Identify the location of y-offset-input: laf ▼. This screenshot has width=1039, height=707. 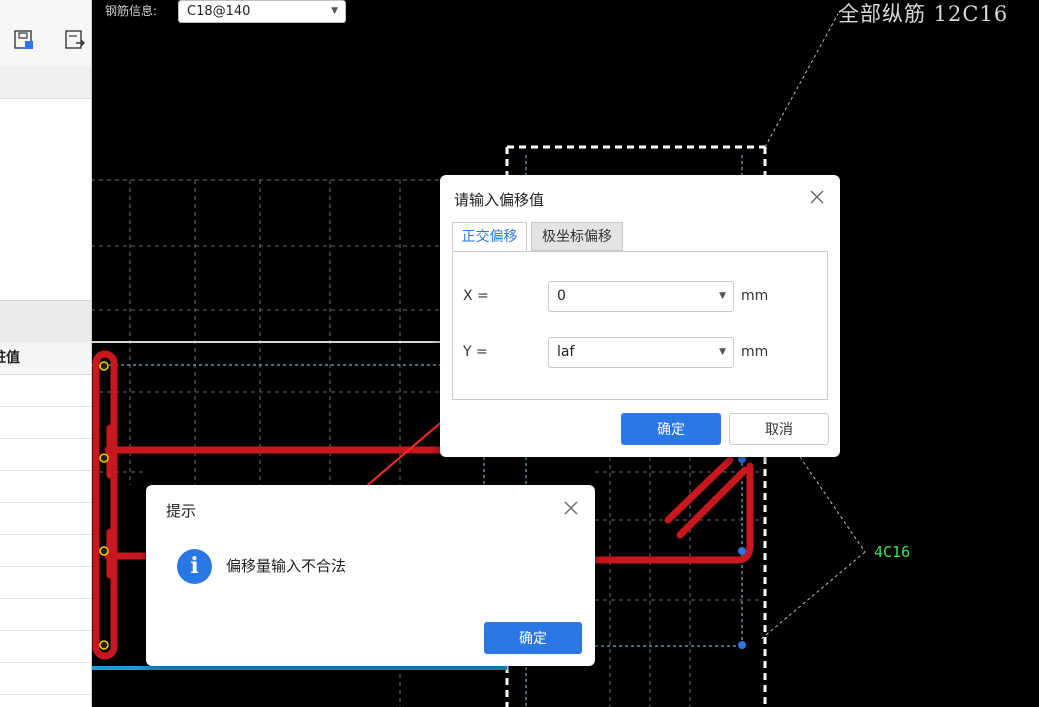
(641, 352).